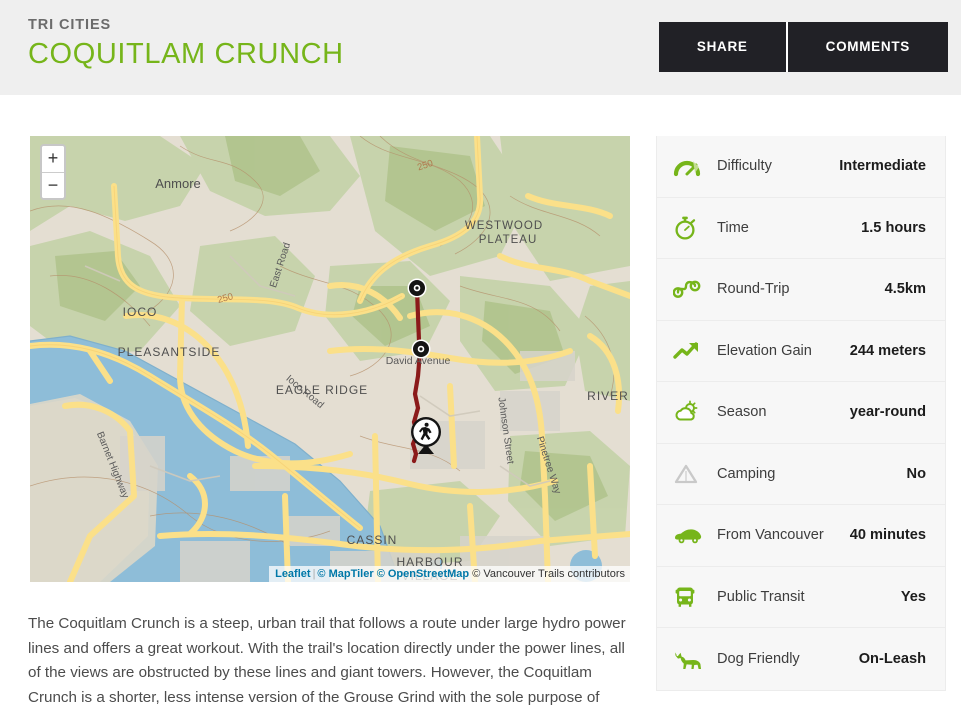 Image resolution: width=961 pixels, height=708 pixels. I want to click on tent-icon, so click(695, 474).